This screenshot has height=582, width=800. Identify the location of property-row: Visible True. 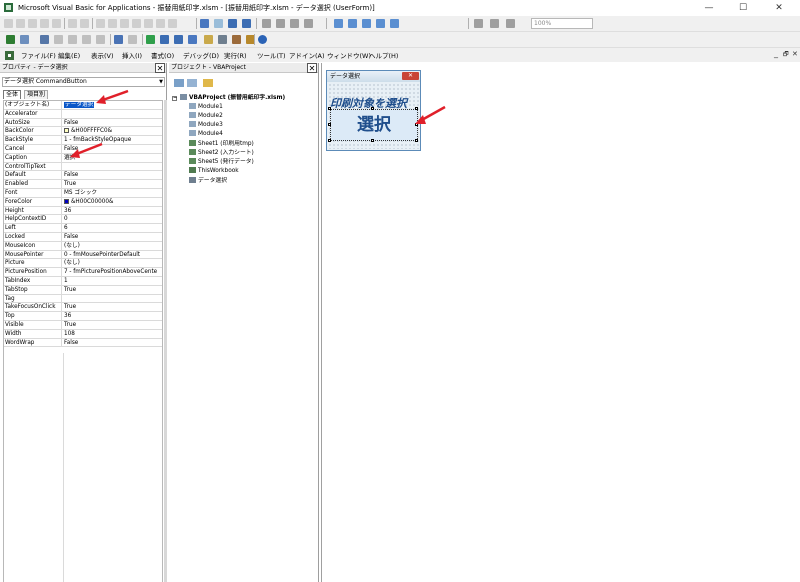
(83, 325).